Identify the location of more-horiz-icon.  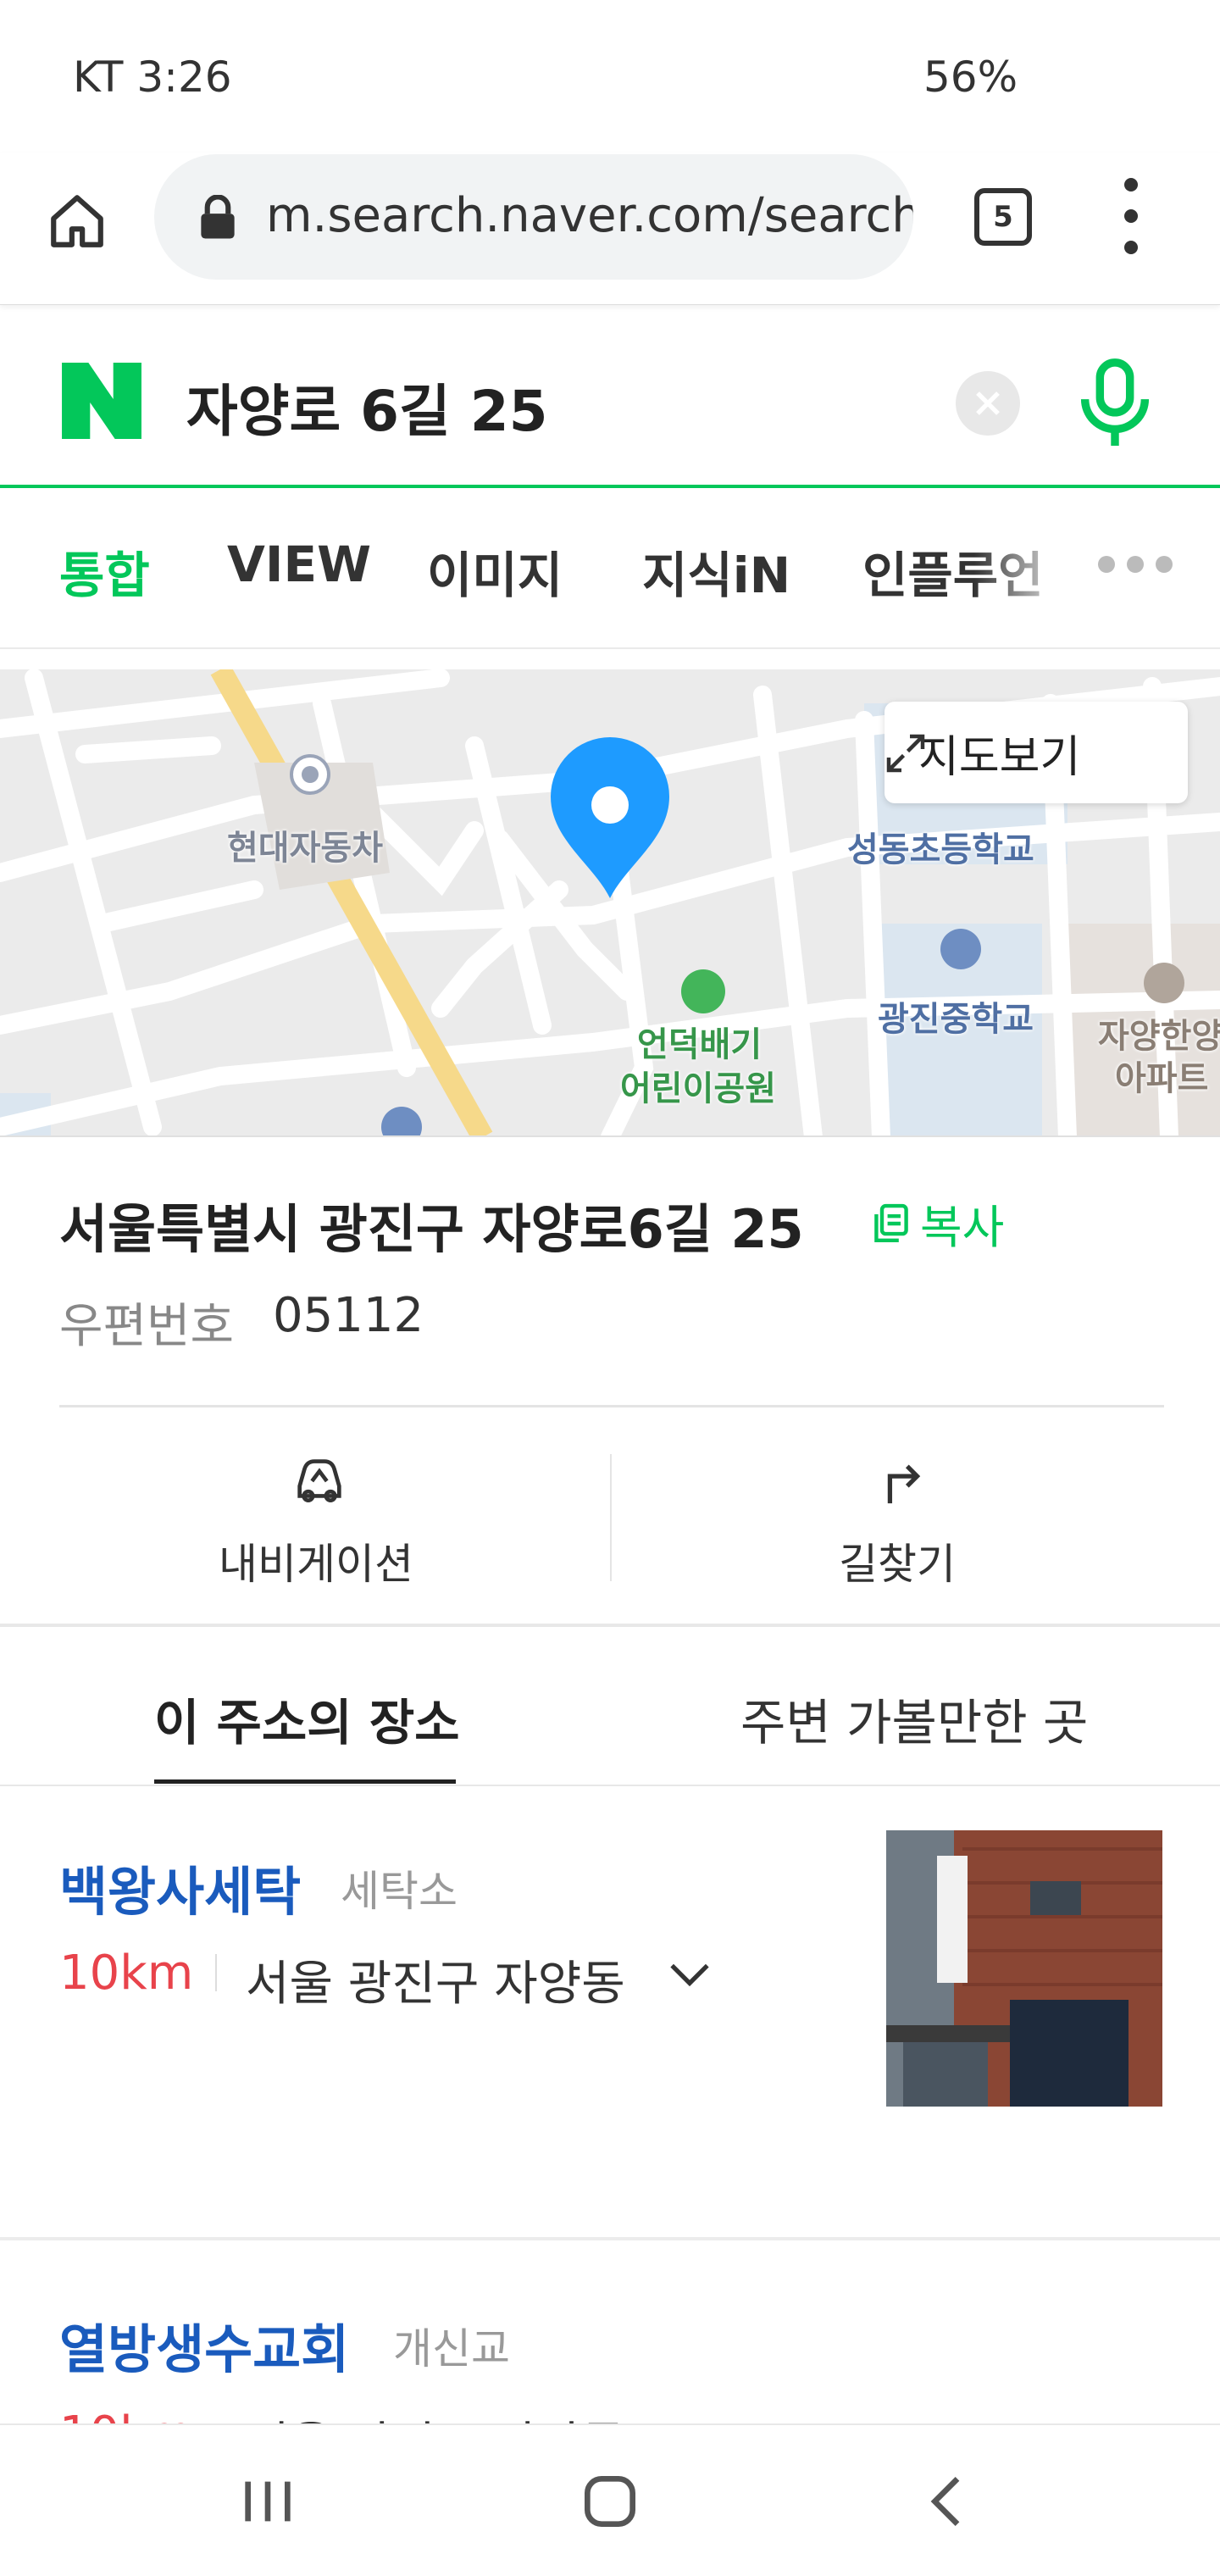
(1106, 564).